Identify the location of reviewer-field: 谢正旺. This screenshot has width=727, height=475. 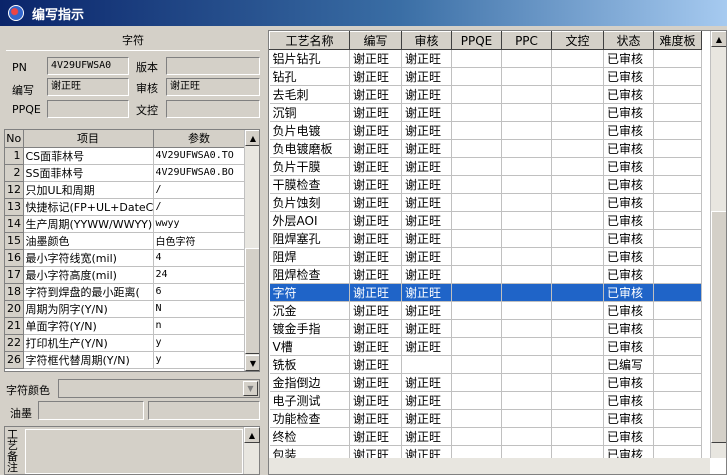
(213, 87).